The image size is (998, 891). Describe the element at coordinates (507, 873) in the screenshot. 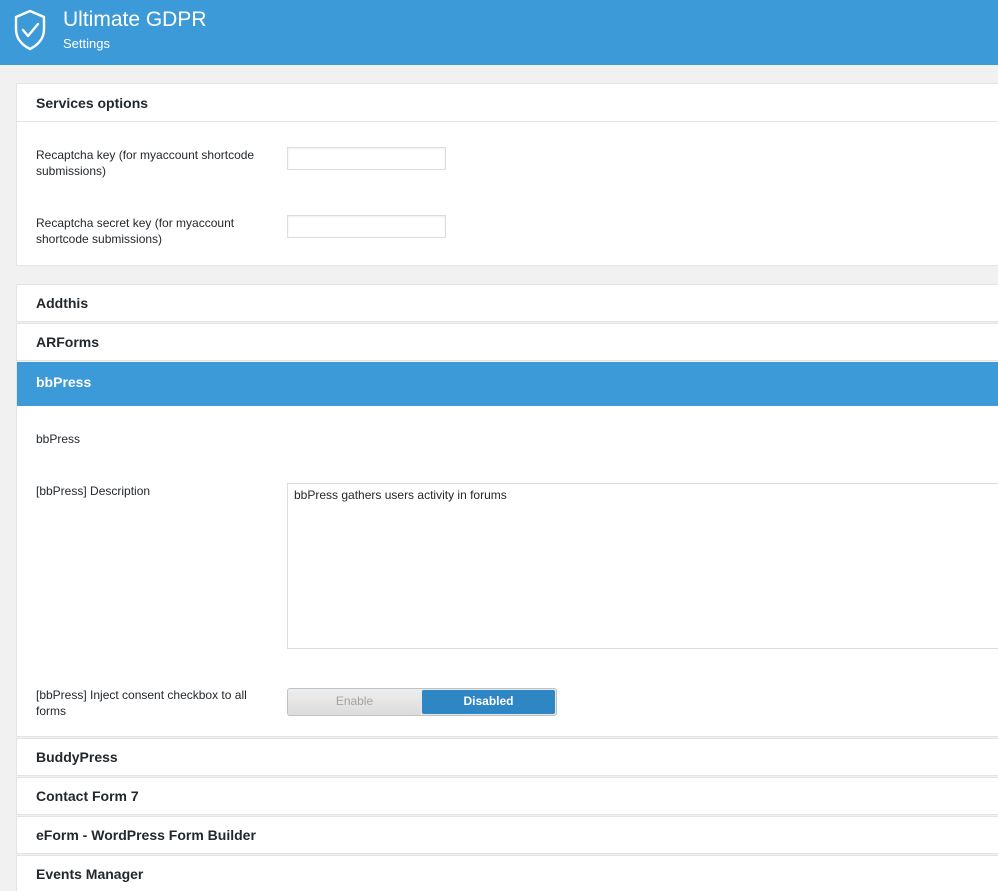

I see `section-events-manager: Events Manager` at that location.